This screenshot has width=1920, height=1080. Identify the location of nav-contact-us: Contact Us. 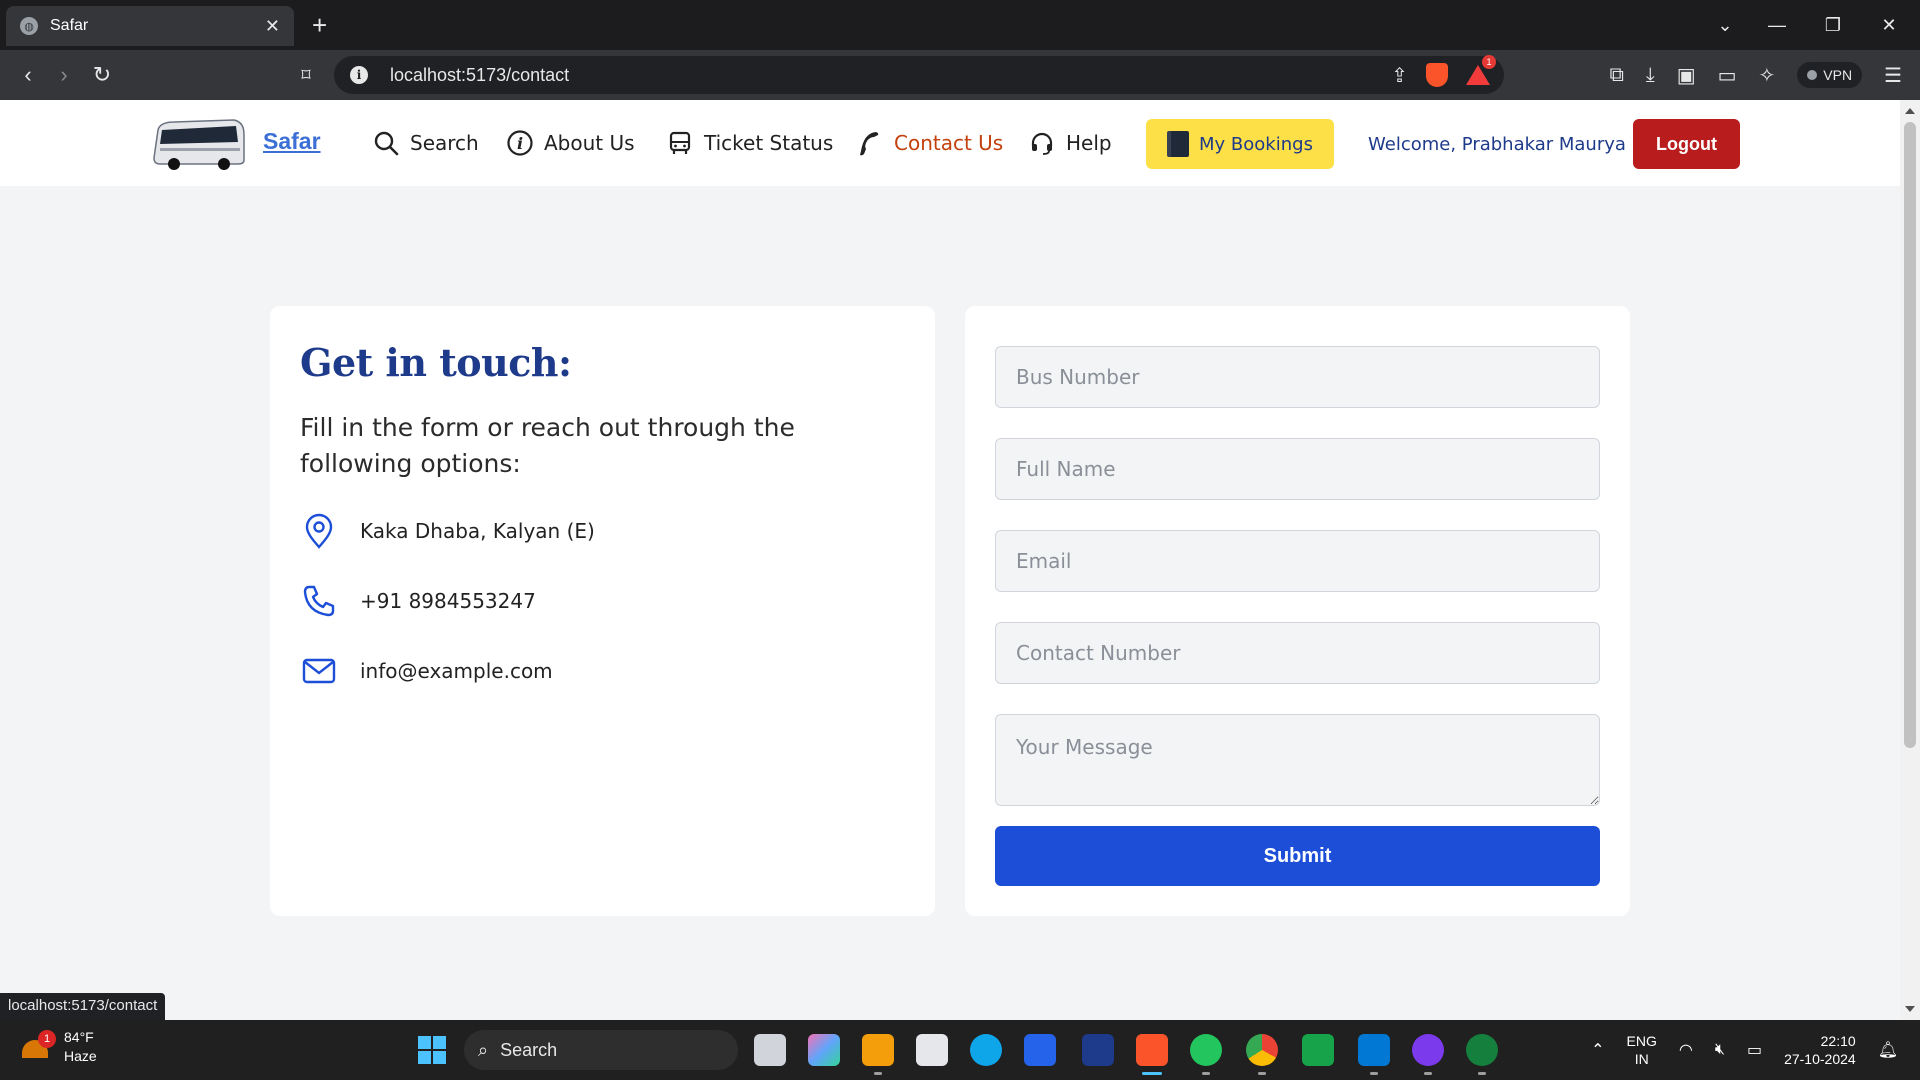
(929, 143).